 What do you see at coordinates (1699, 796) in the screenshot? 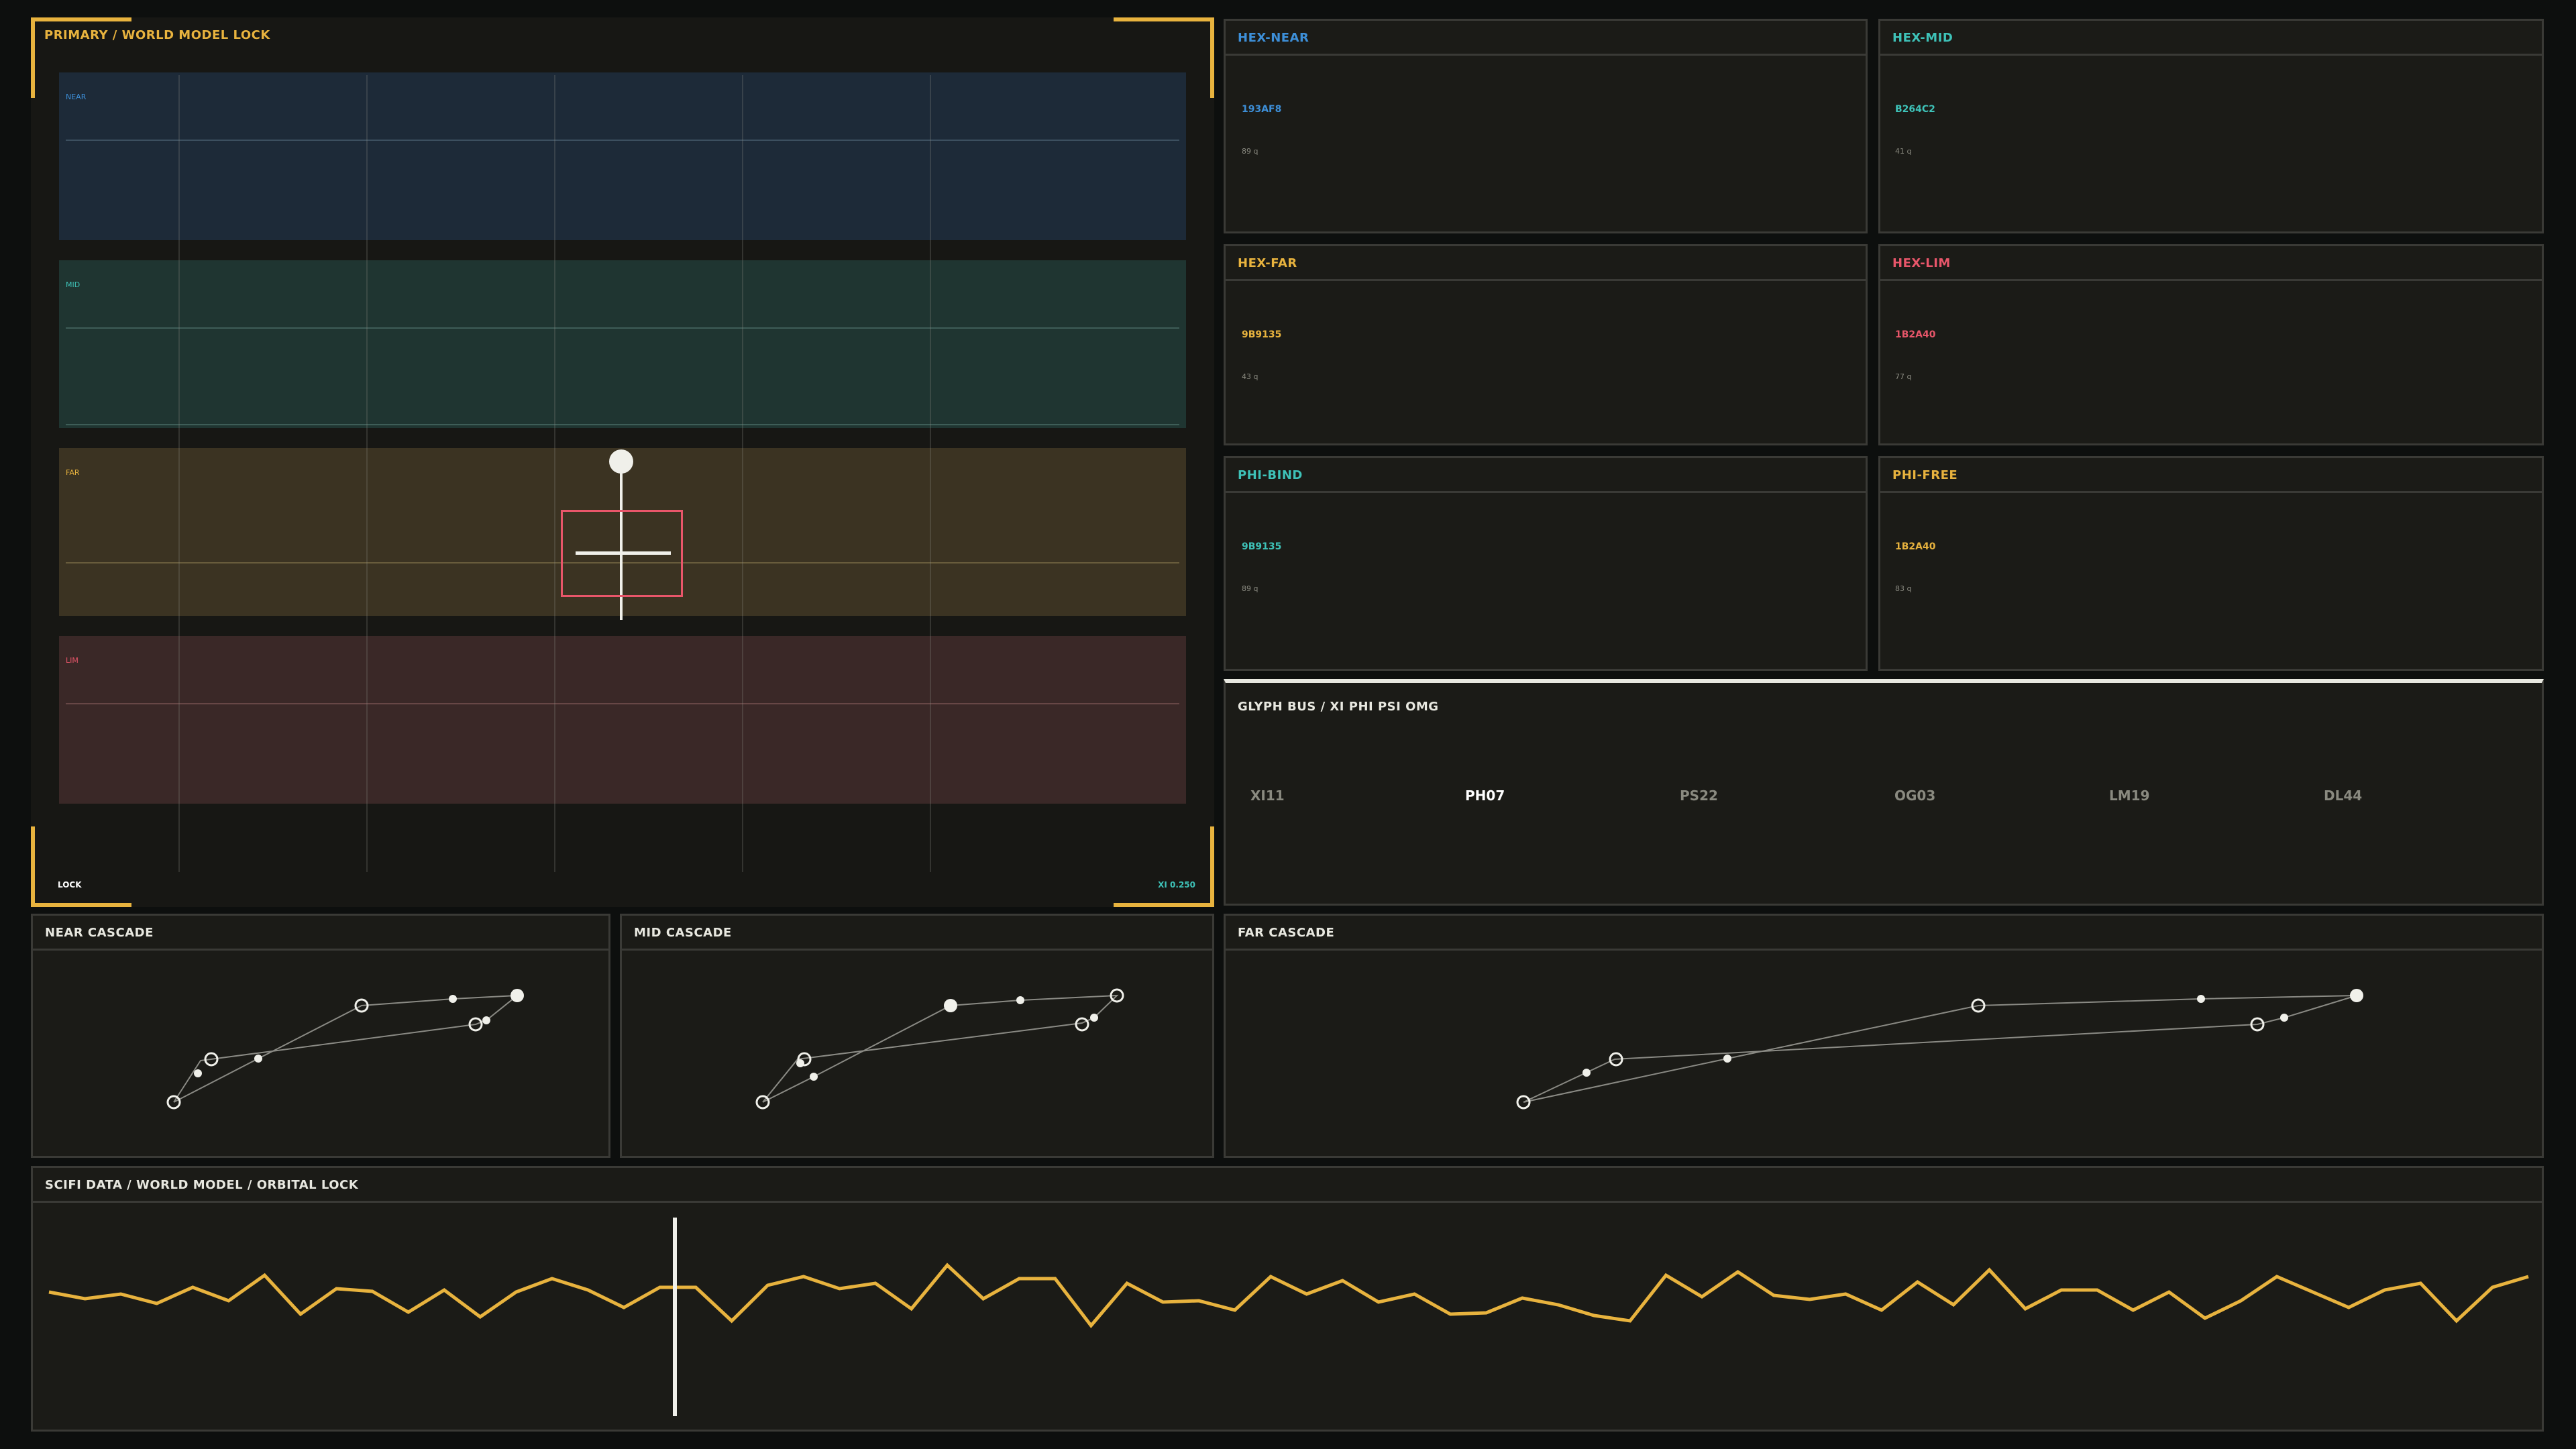
I see `glyph-ps22: PS22` at bounding box center [1699, 796].